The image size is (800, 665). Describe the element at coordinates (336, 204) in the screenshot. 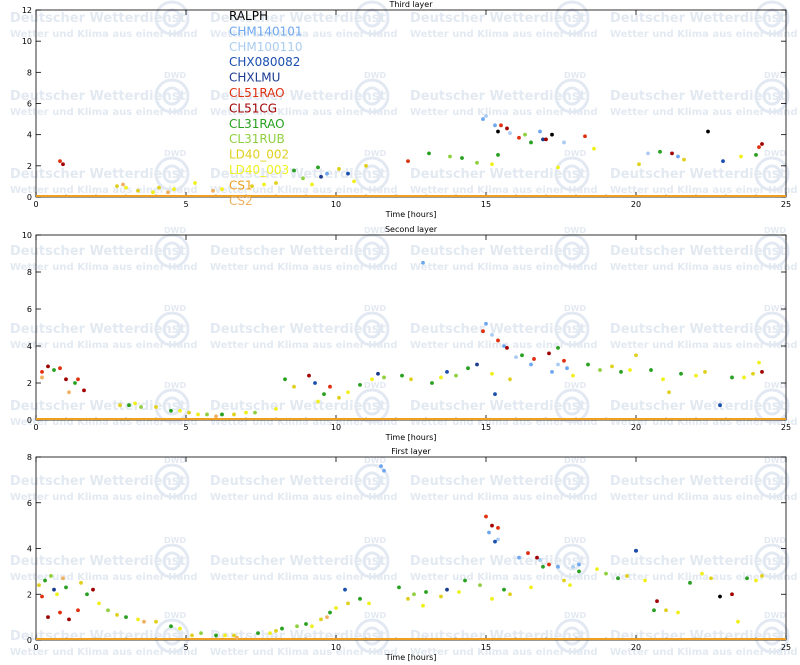

I see `x-tick-label: 10` at that location.